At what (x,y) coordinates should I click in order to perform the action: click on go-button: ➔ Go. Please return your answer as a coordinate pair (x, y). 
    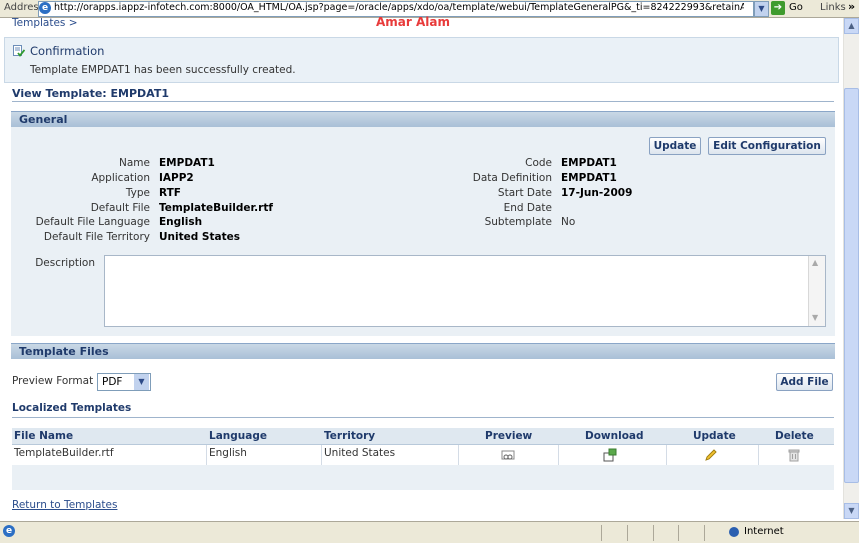
    Looking at the image, I should click on (788, 8).